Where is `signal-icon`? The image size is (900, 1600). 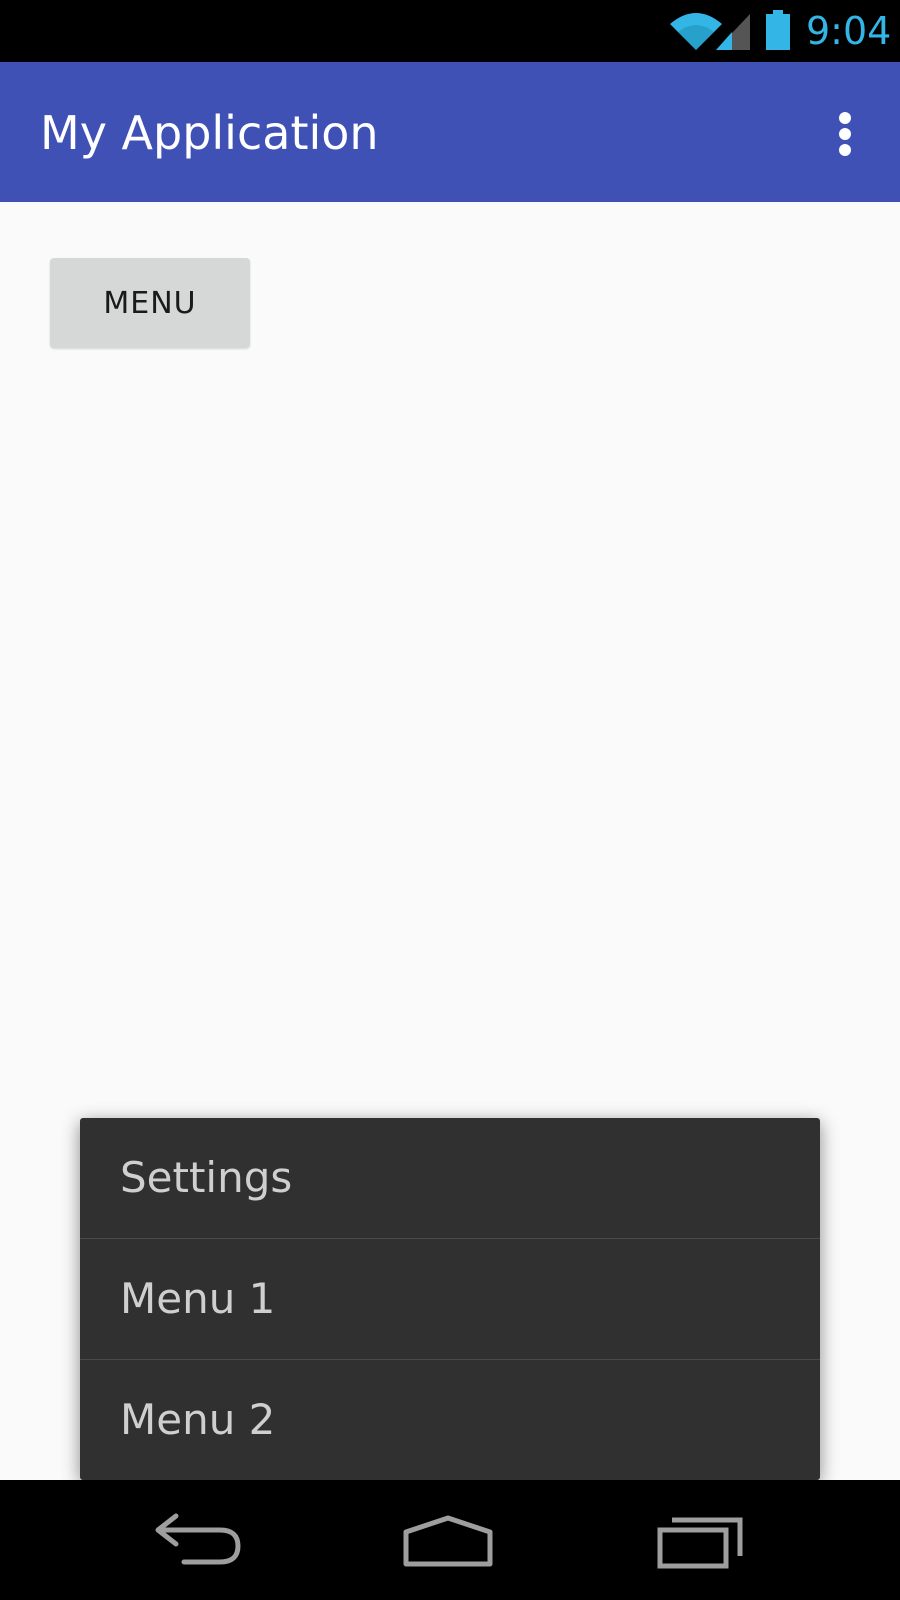
signal-icon is located at coordinates (733, 32).